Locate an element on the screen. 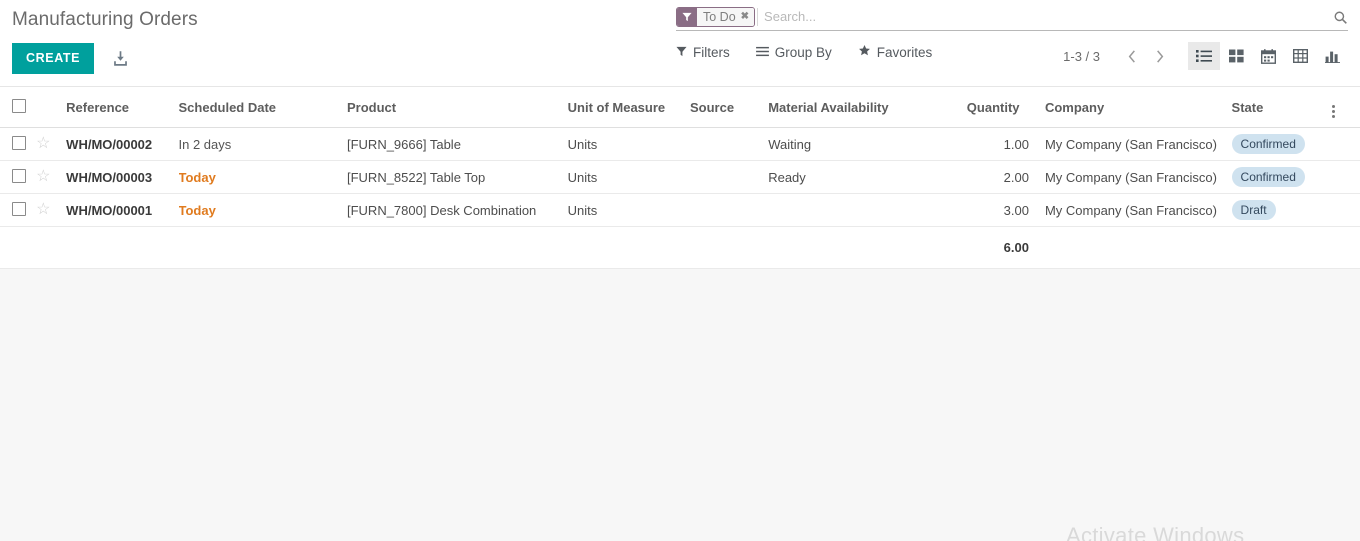 This screenshot has height=541, width=1360. cell-scheduled-date: Today is located at coordinates (262, 210).